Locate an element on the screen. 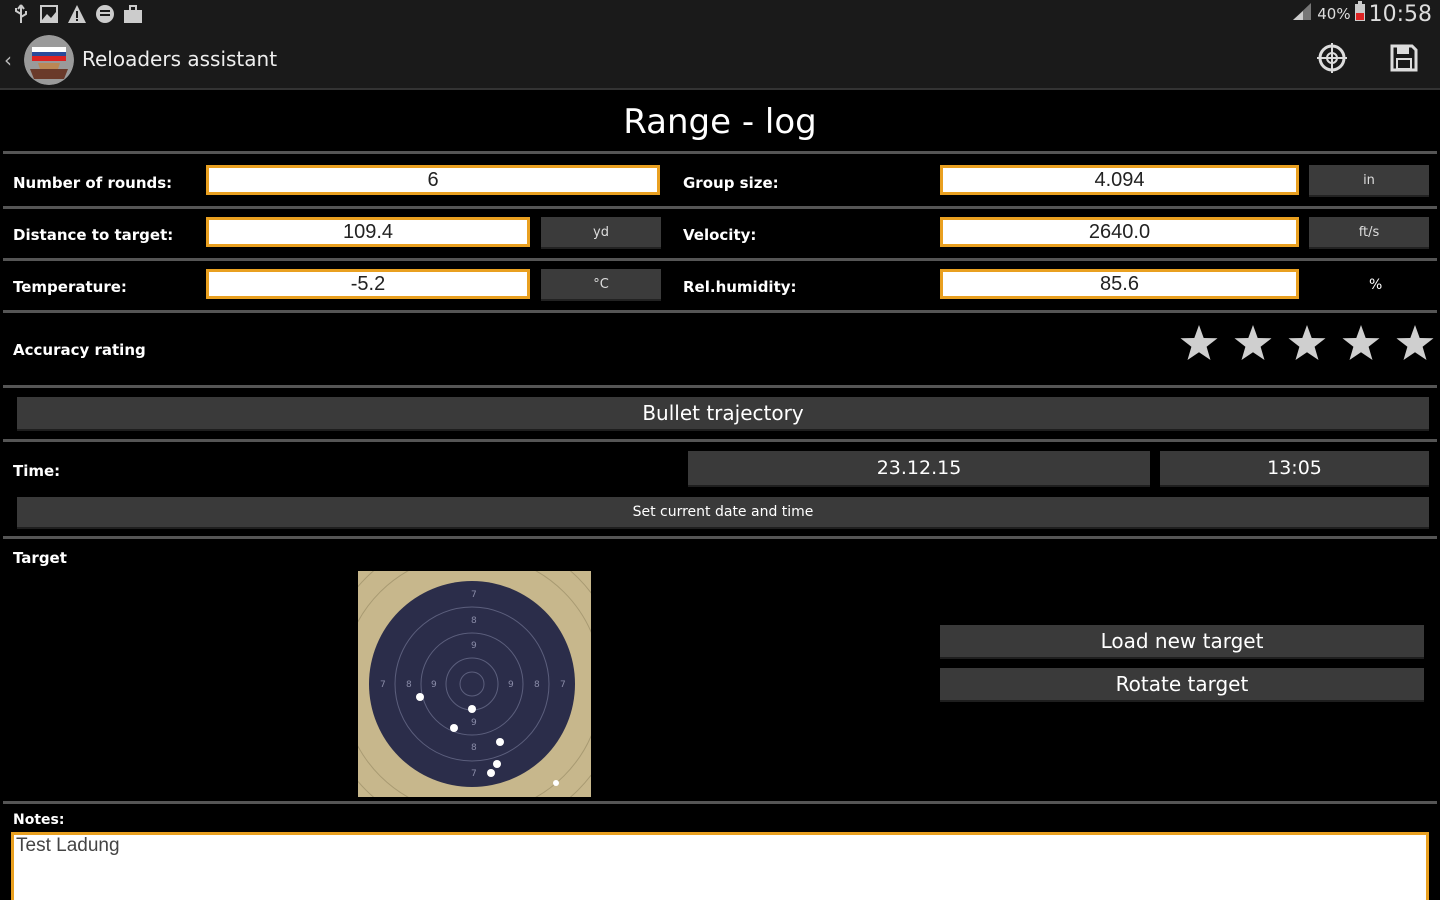 The width and height of the screenshot is (1440, 900). temperature-field: -5.2 is located at coordinates (368, 284).